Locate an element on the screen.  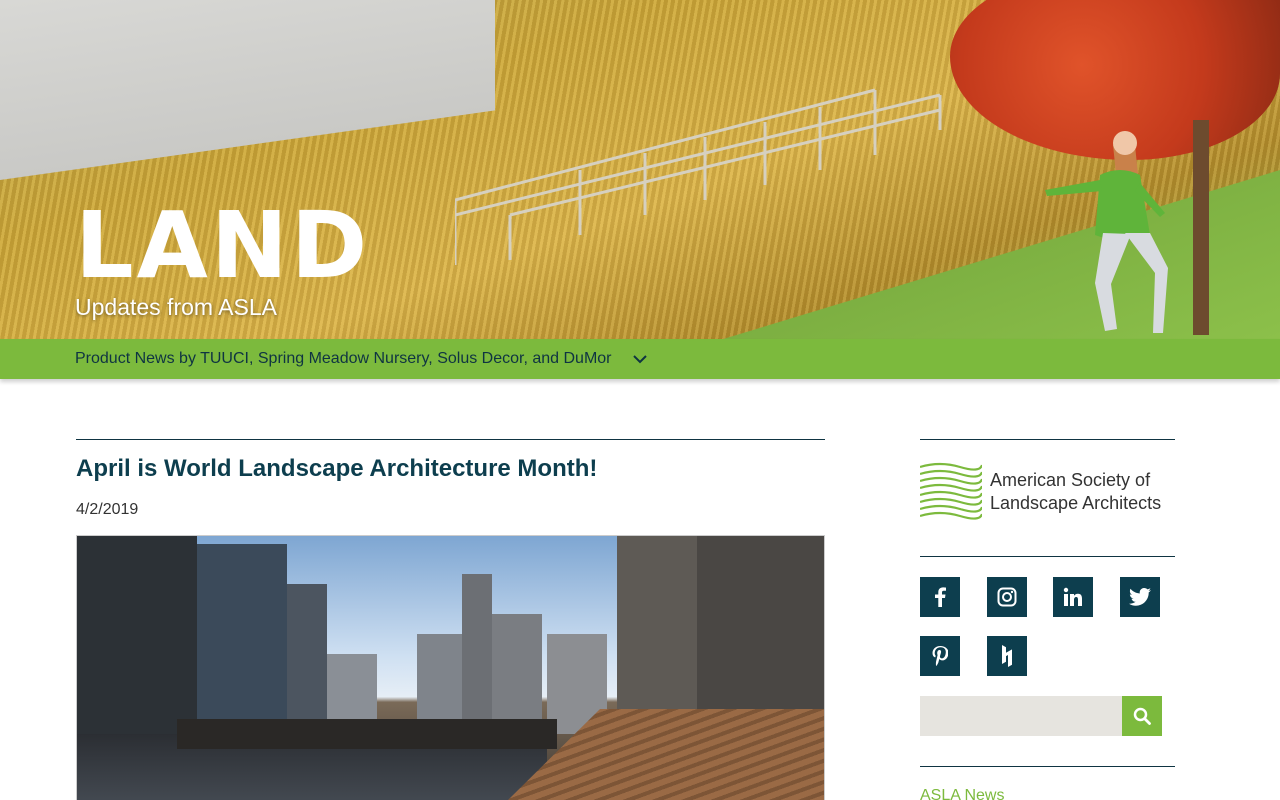
site-title: LAND is located at coordinates (222, 246).